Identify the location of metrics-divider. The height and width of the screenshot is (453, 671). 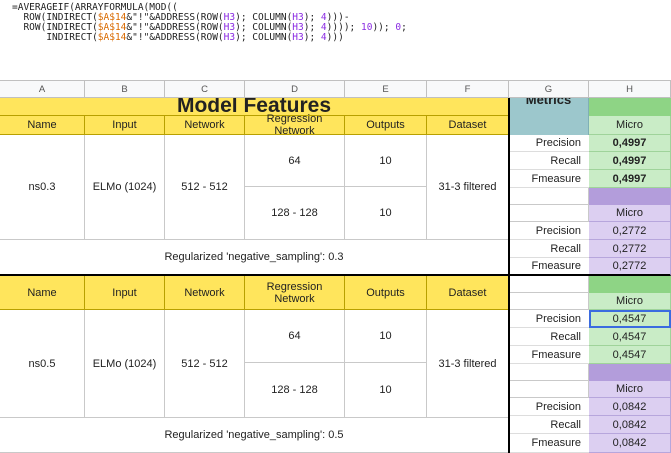
(509, 275).